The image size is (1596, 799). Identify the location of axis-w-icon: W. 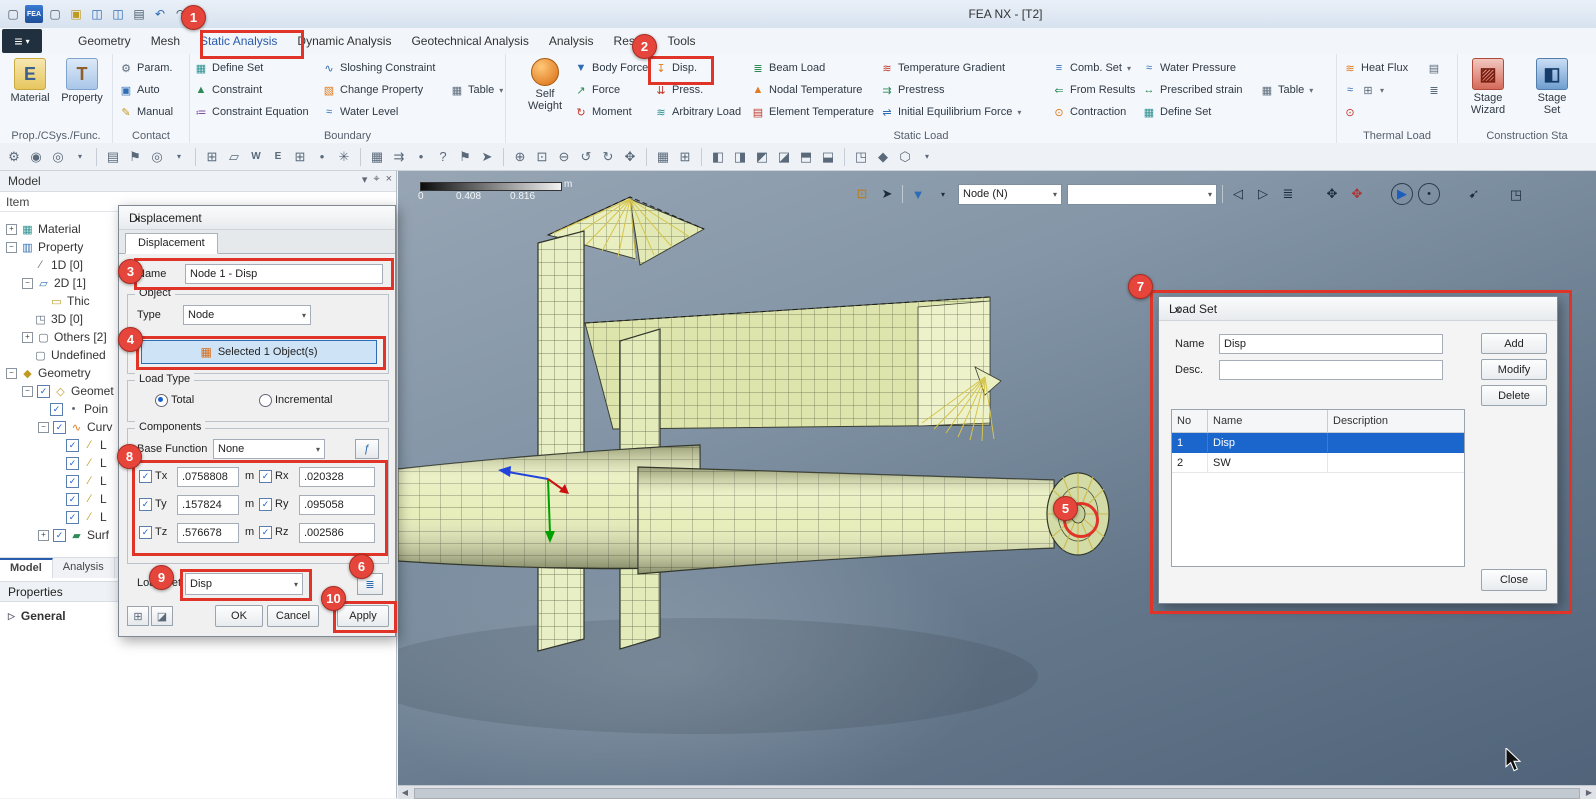
(256, 157).